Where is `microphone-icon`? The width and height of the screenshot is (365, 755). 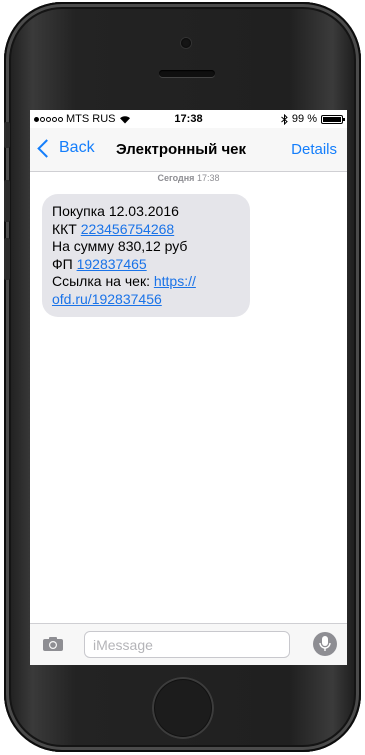
microphone-icon is located at coordinates (325, 643).